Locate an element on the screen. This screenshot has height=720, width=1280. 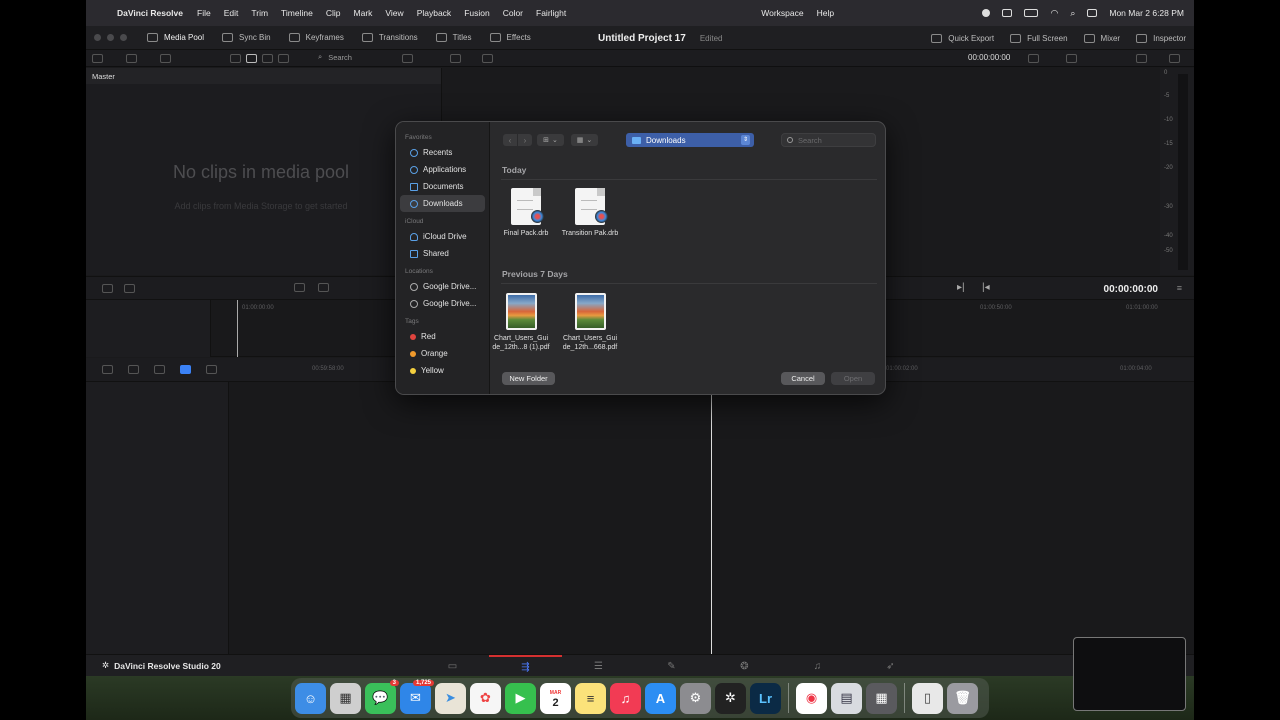
list-view-icon is located at coordinates (235, 58).